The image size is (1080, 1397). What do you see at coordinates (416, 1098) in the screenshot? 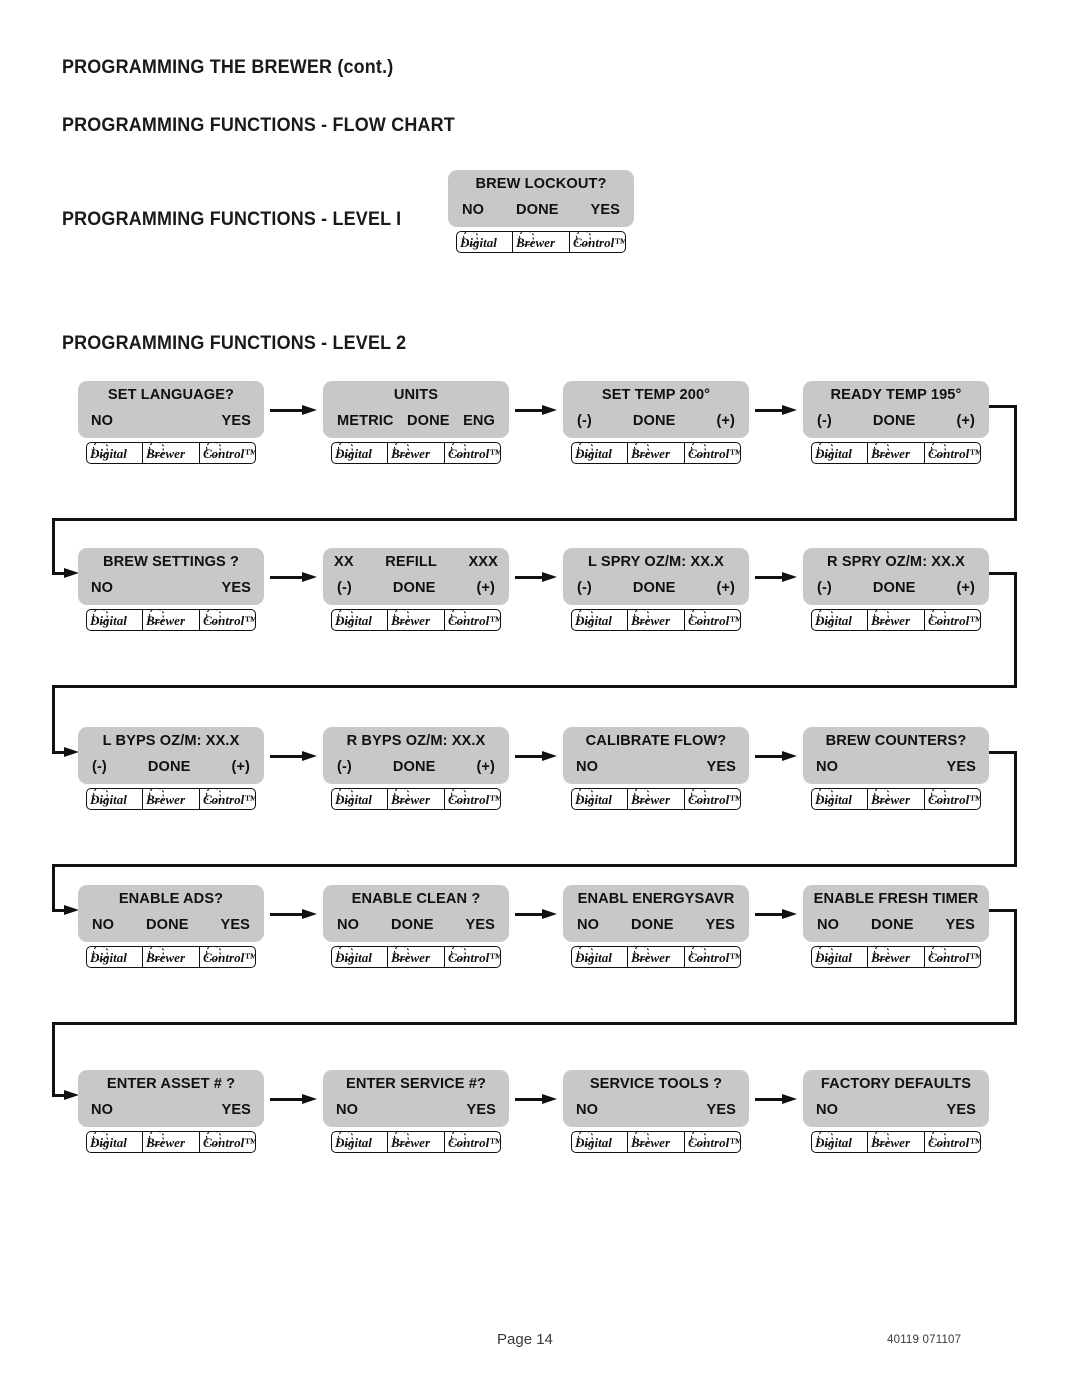
I see `display-screen: ENTER SERVICE #? NO YES` at bounding box center [416, 1098].